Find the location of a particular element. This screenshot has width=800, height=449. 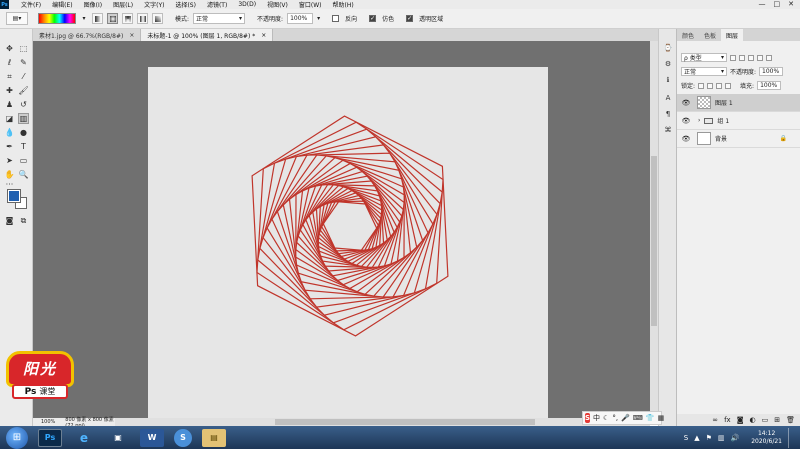

vertical-scrollbar is located at coordinates (654, 229).